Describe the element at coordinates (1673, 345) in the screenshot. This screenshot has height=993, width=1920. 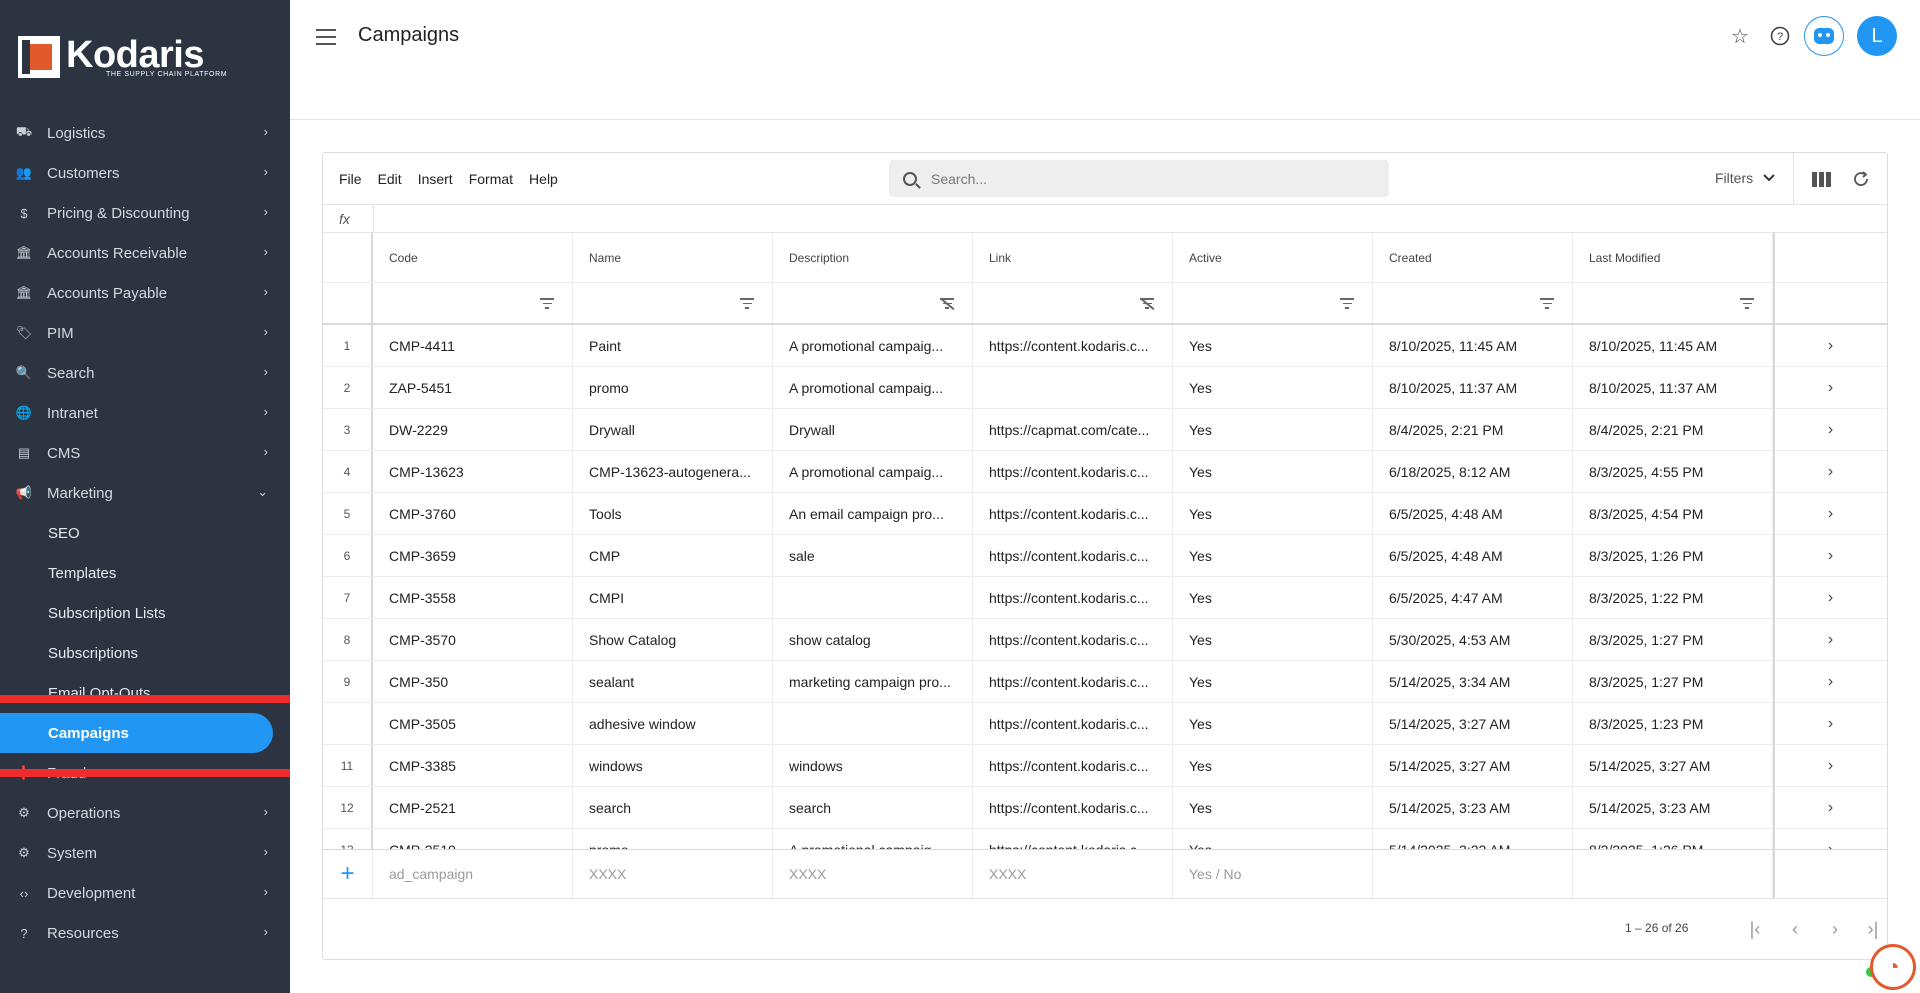
I see `table-cell: 8/10/2025, 11:45 AM` at that location.